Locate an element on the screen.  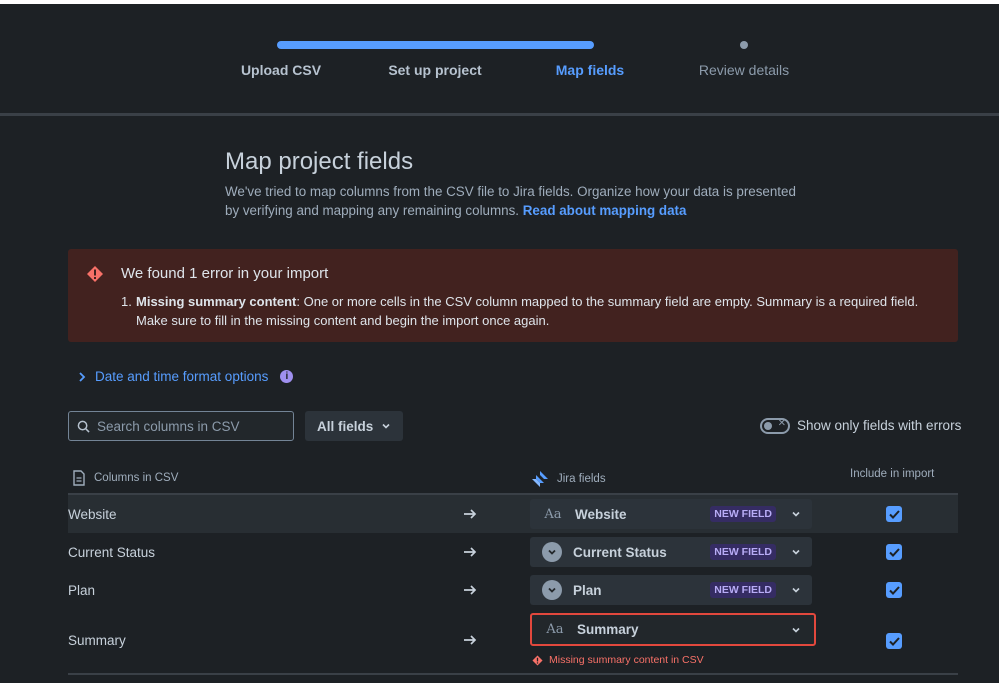
toggle-off-icon: ✕ is located at coordinates (781, 423).